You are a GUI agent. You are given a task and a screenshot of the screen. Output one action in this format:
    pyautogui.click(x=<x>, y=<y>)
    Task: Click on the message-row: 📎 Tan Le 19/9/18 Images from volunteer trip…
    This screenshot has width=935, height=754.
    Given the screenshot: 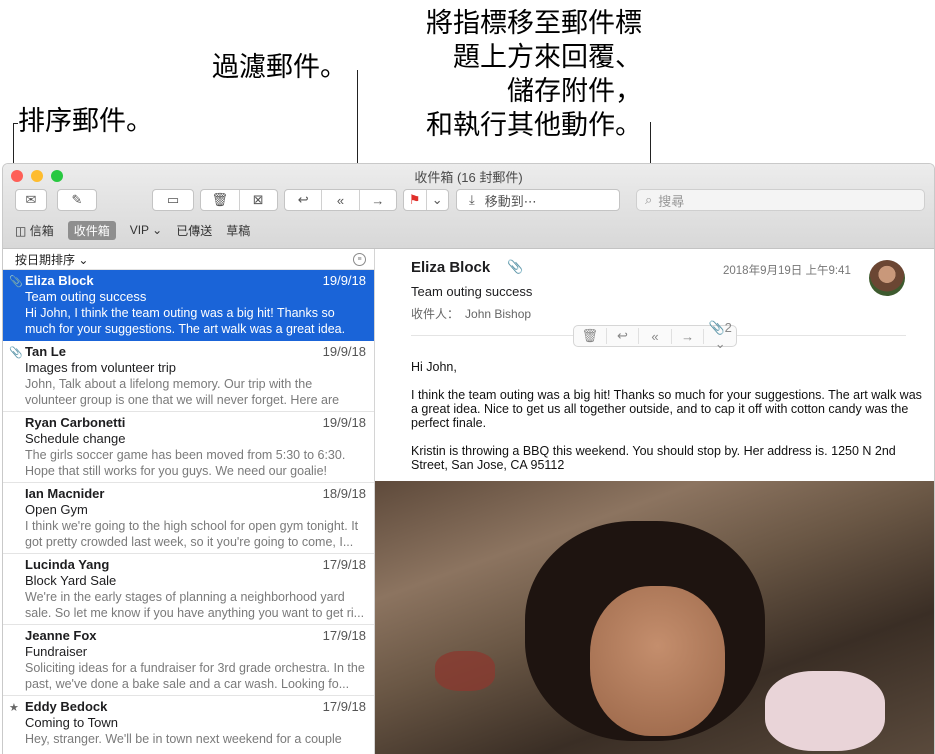 What is the action you would take?
    pyautogui.click(x=188, y=376)
    